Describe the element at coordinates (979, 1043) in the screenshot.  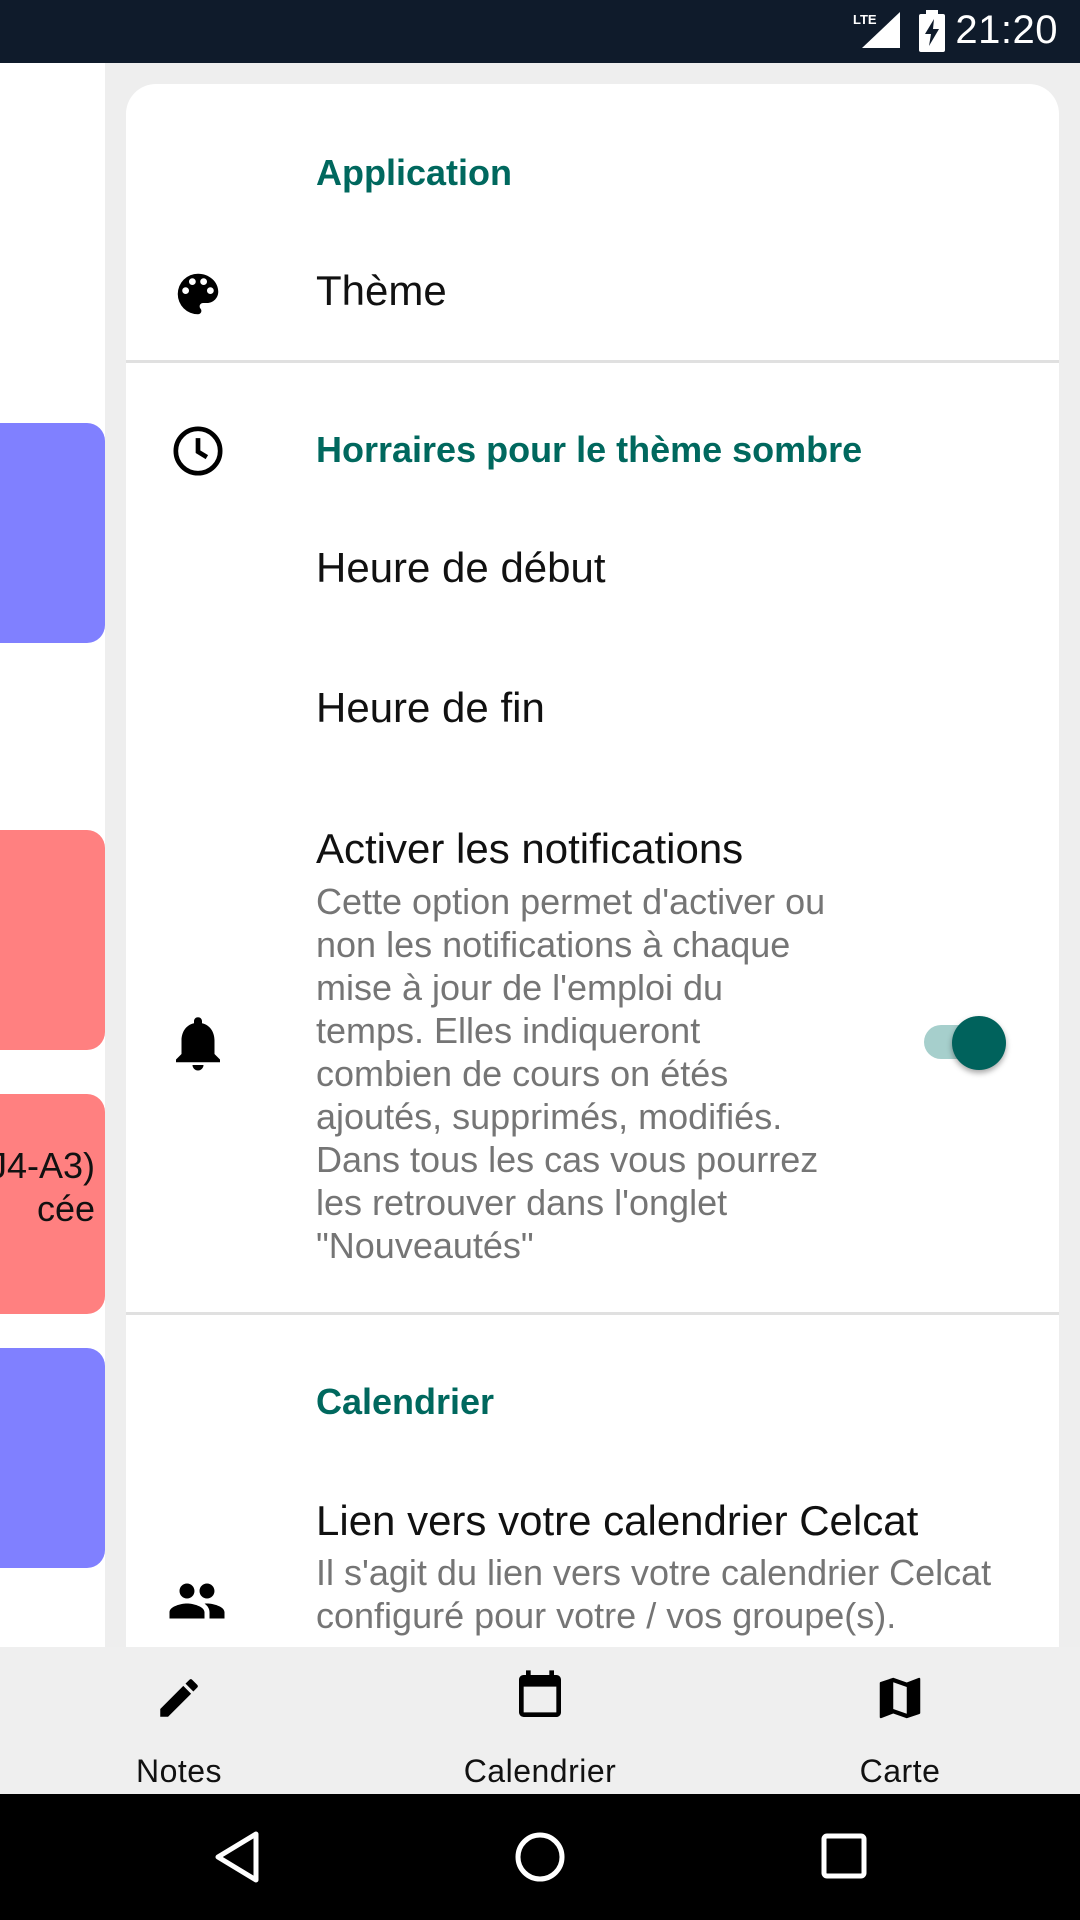
I see `notifications-toggle` at that location.